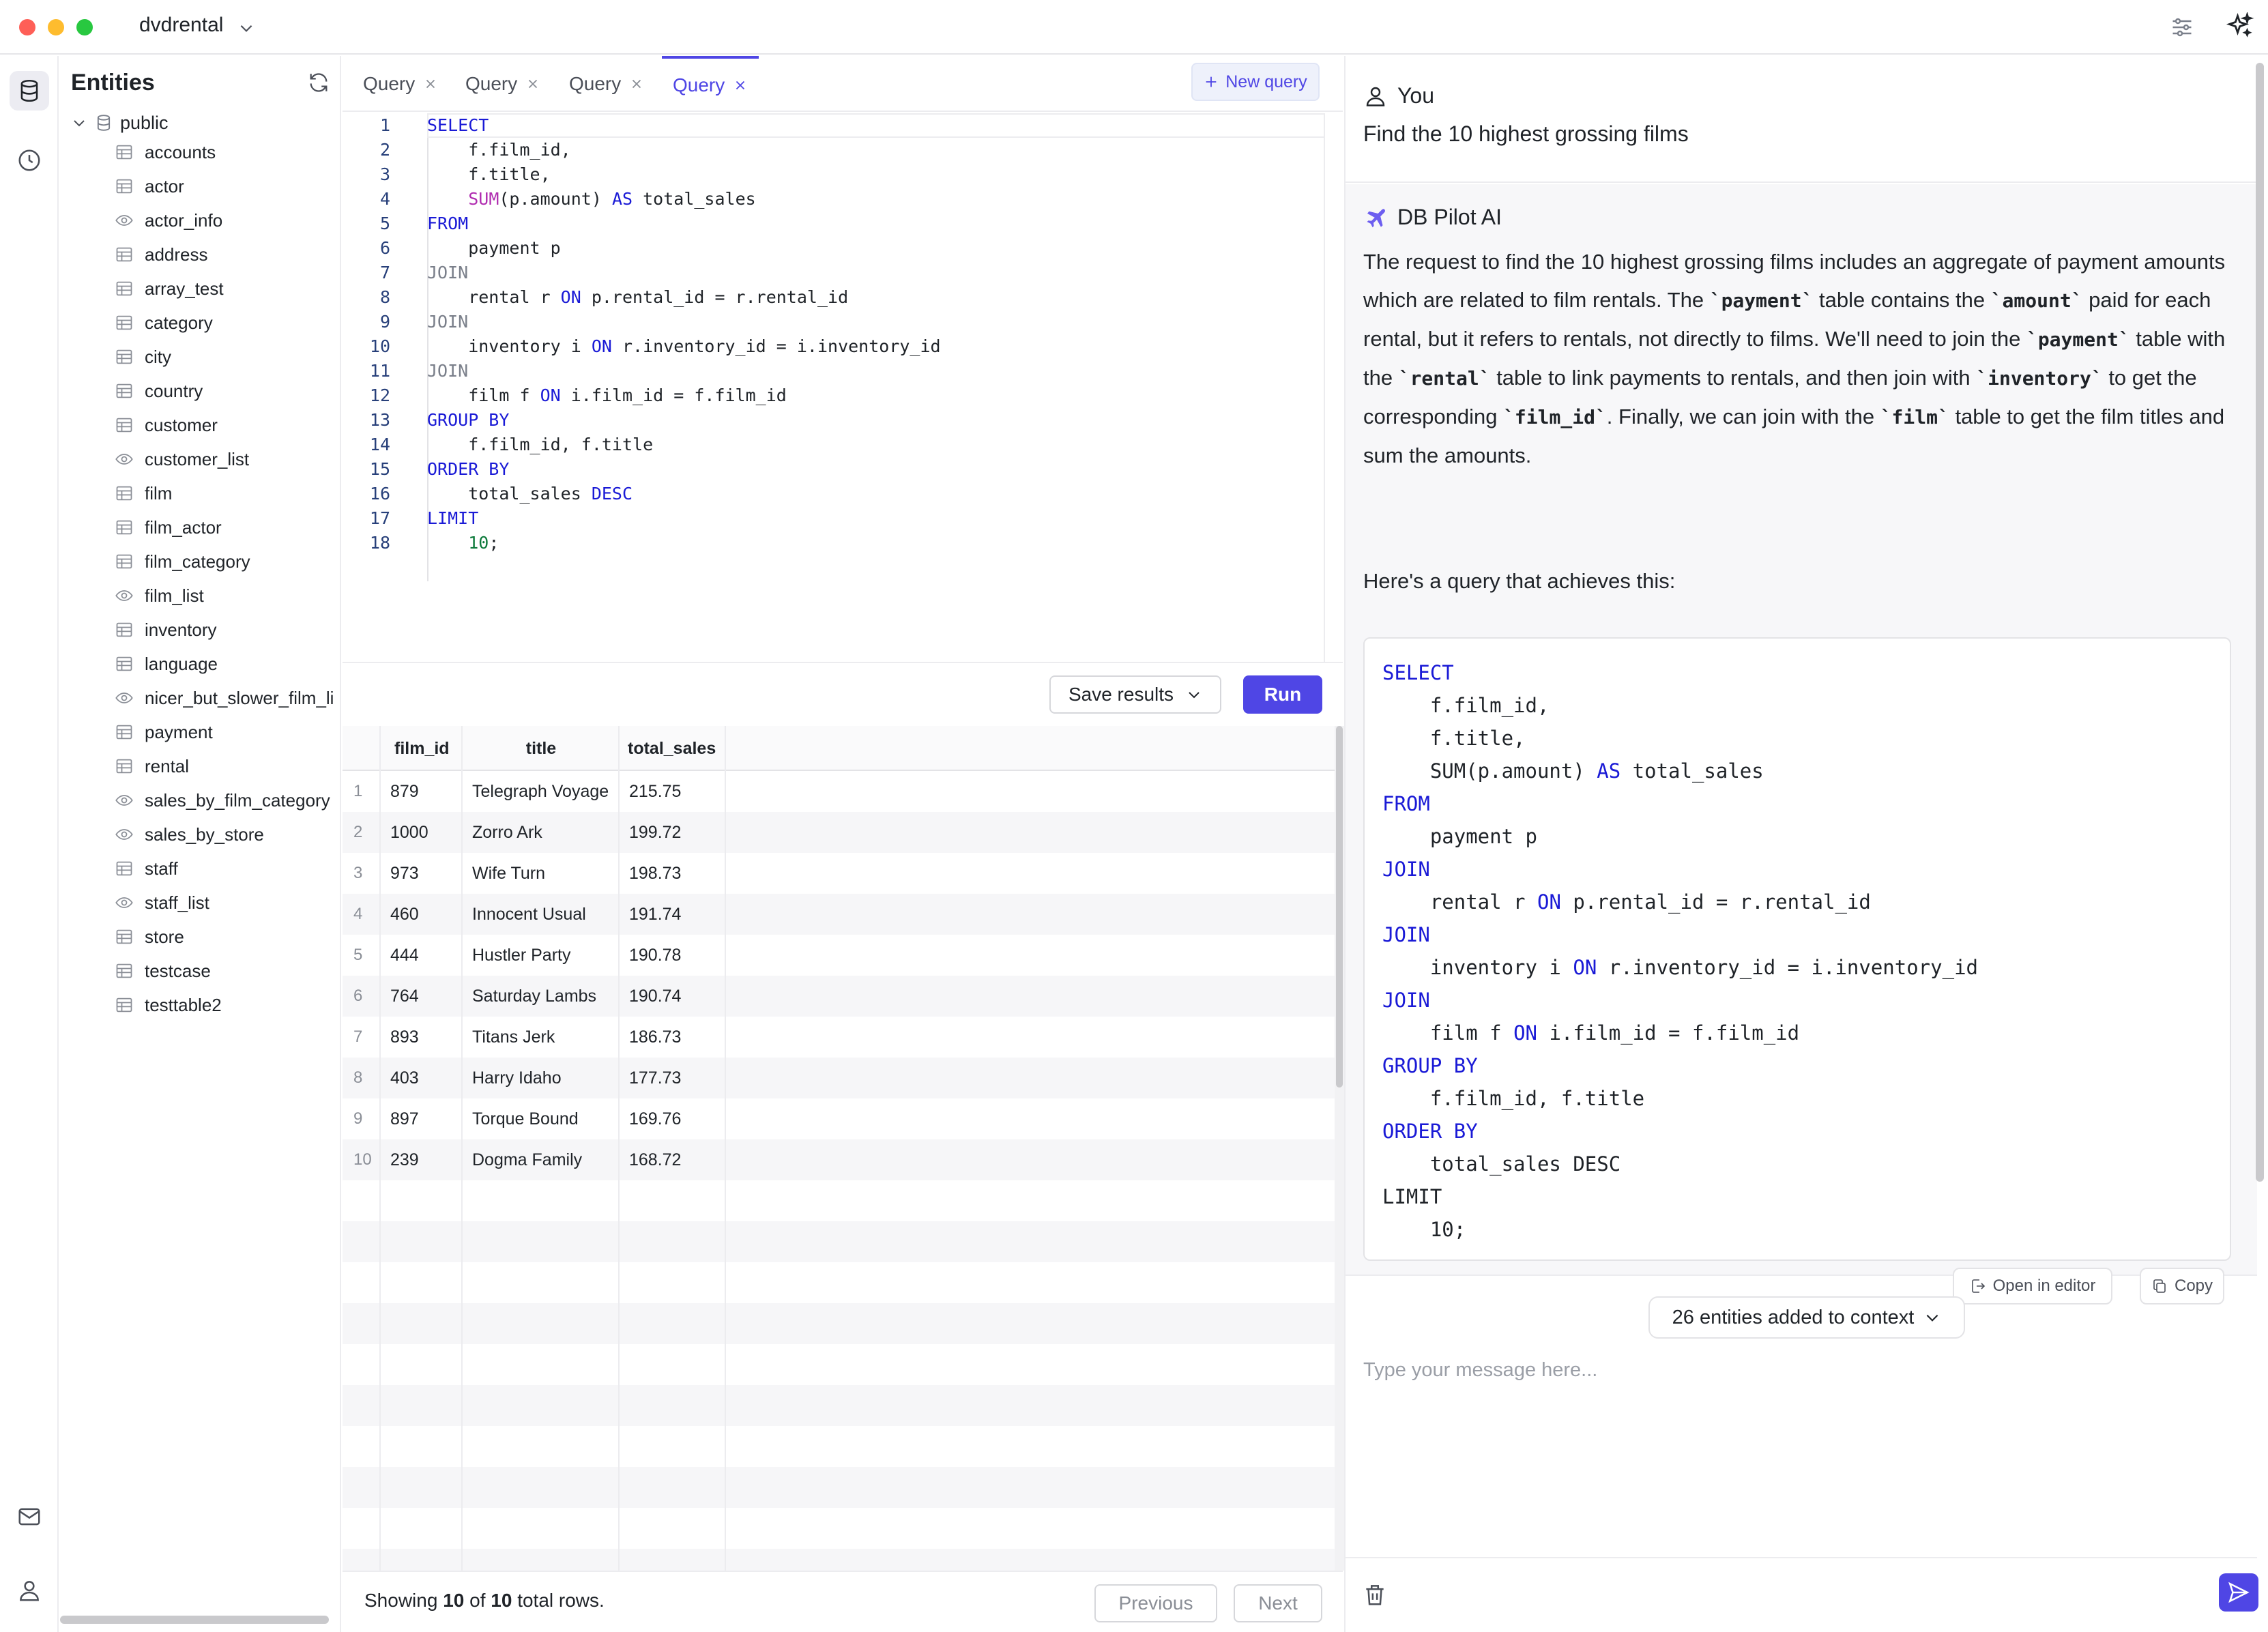  Describe the element at coordinates (1255, 82) in the screenshot. I see `new-query-button: New query` at that location.